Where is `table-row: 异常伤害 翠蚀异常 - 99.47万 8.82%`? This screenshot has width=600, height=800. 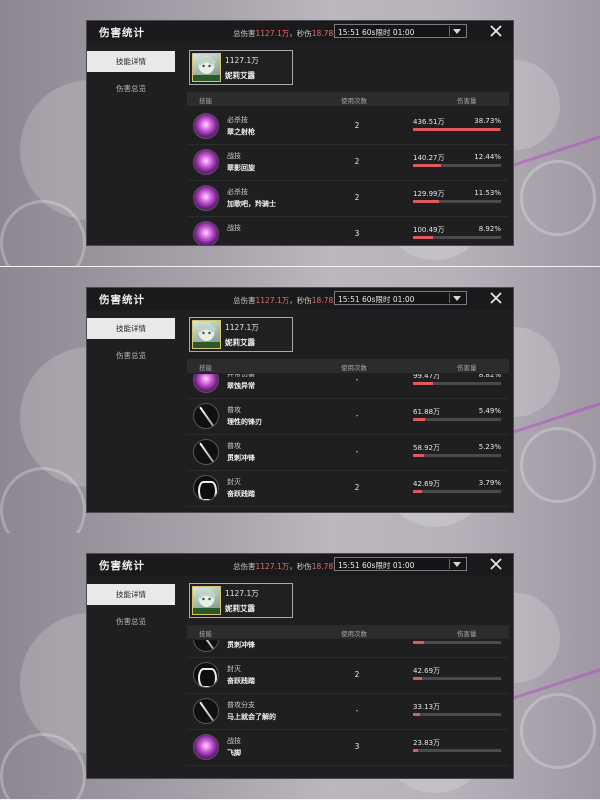
table-row: 异常伤害 翠蚀异常 - 99.47万 8.82% is located at coordinates (348, 386).